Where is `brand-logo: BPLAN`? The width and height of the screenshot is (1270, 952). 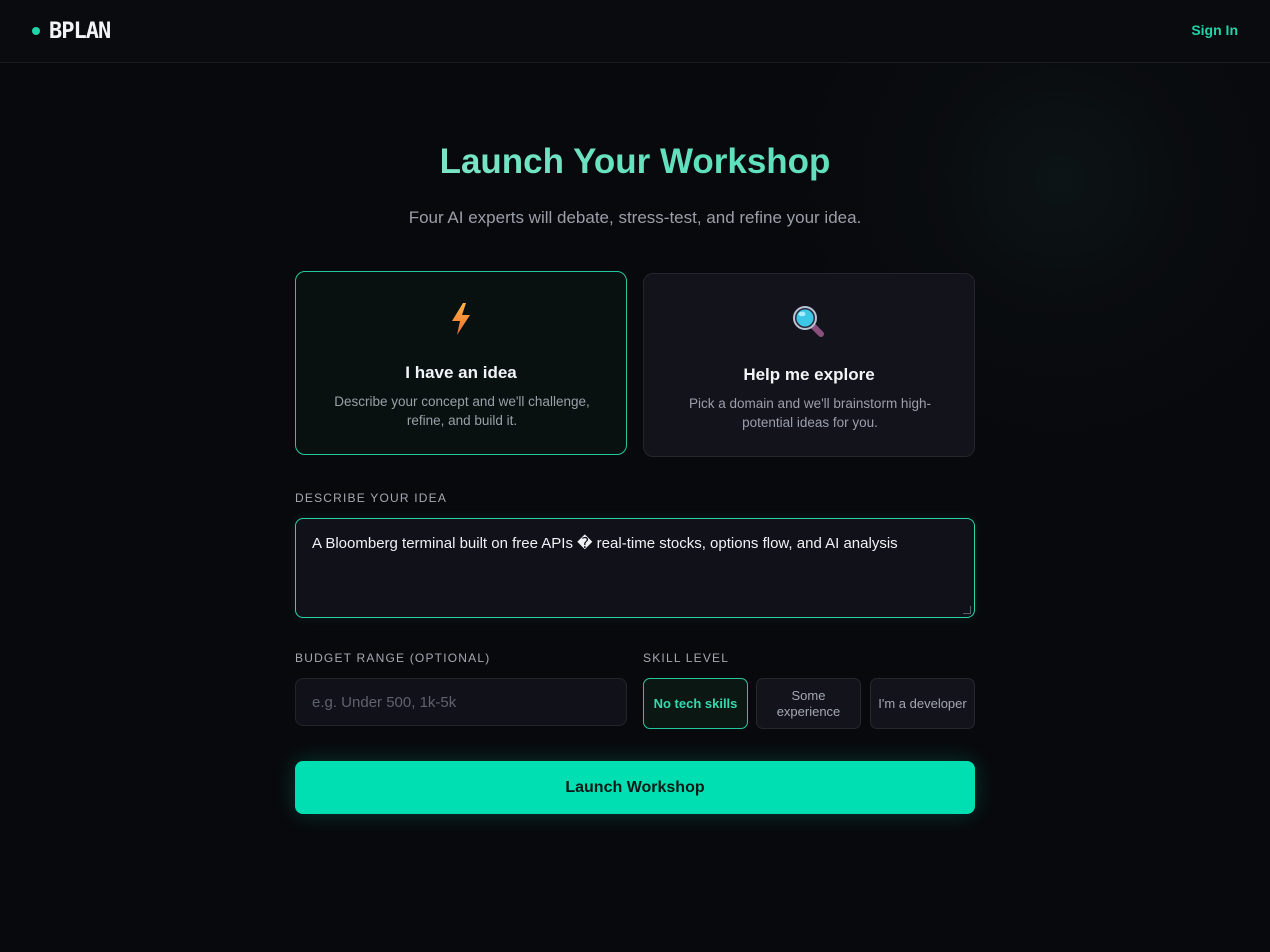
brand-logo: BPLAN is located at coordinates (71, 31).